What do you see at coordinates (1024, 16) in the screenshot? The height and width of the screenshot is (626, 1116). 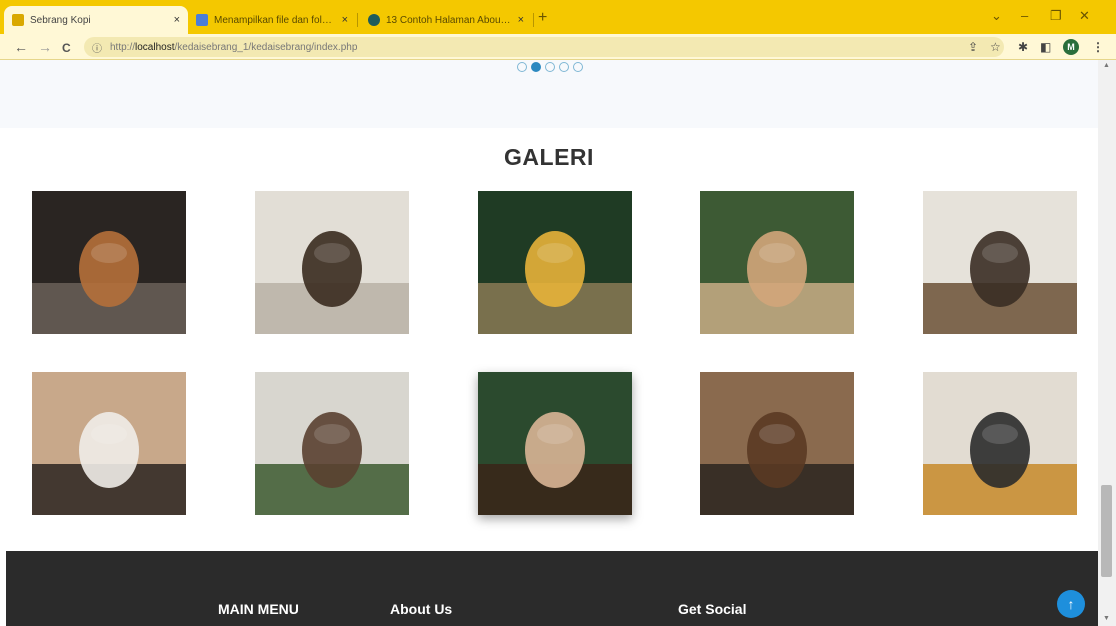 I see `minimize-button: –` at bounding box center [1024, 16].